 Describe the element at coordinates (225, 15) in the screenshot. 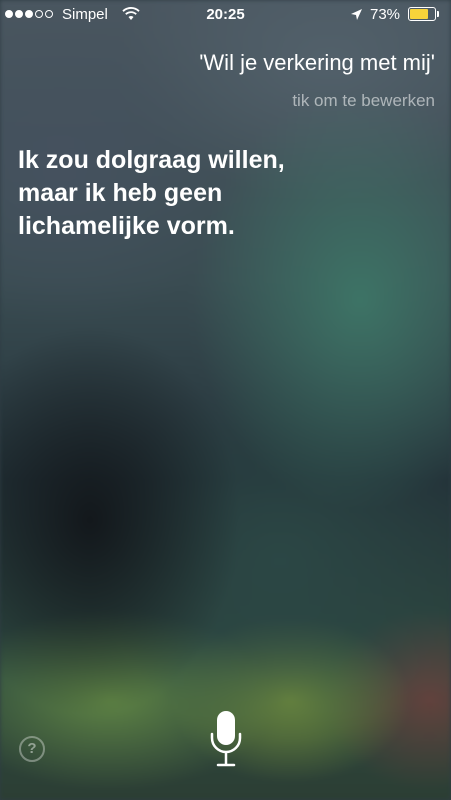

I see `status-bar: Simpel 20:25 73%` at that location.